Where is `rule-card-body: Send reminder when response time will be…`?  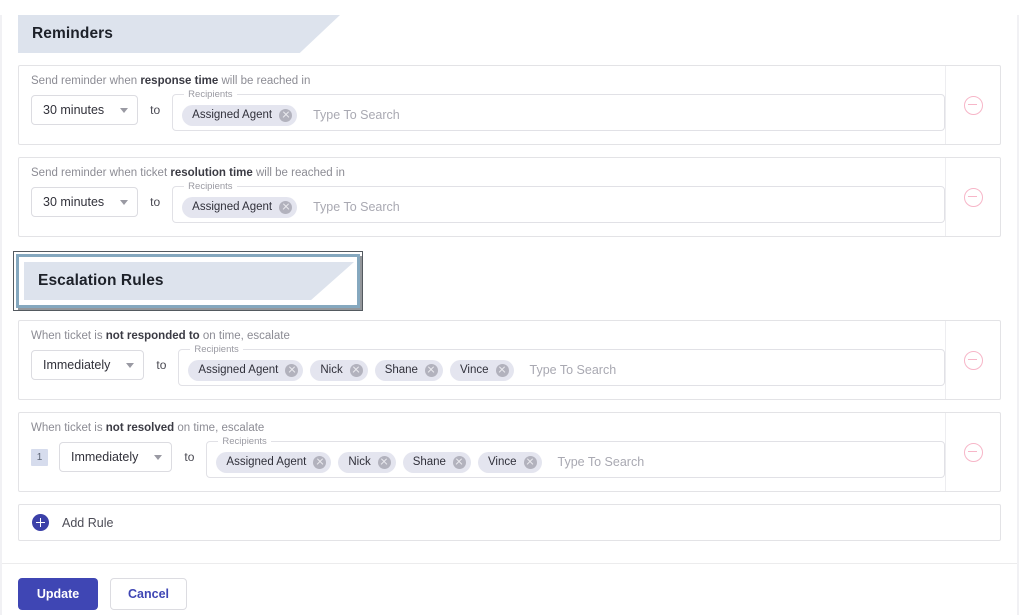
rule-card-body: Send reminder when response time will be… is located at coordinates (482, 105).